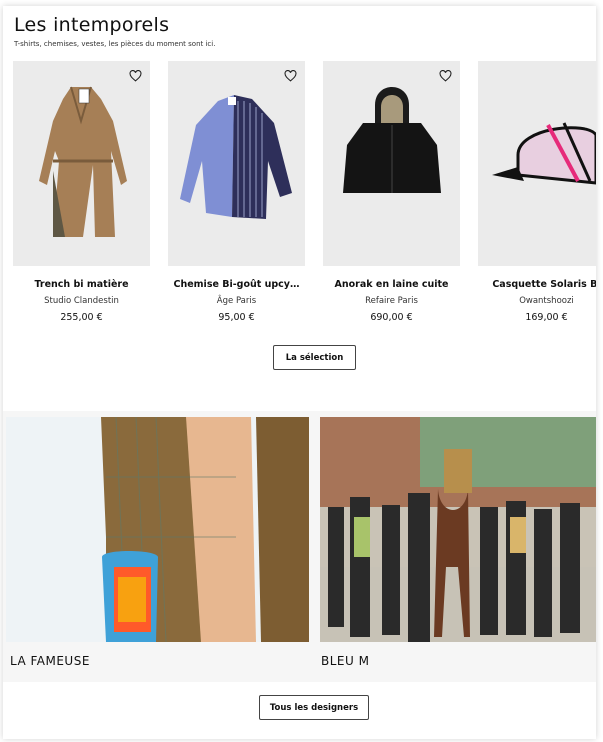 Image resolution: width=603 pixels, height=742 pixels. I want to click on product-price: 255,00 €, so click(81, 317).